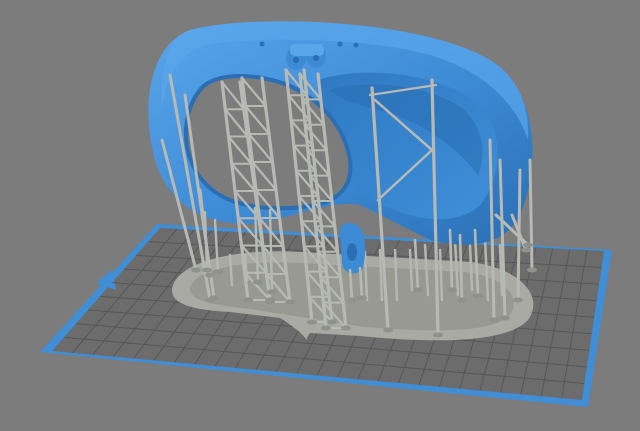 The image size is (640, 431). Describe the element at coordinates (531, 215) in the screenshot. I see `support-strut` at that location.